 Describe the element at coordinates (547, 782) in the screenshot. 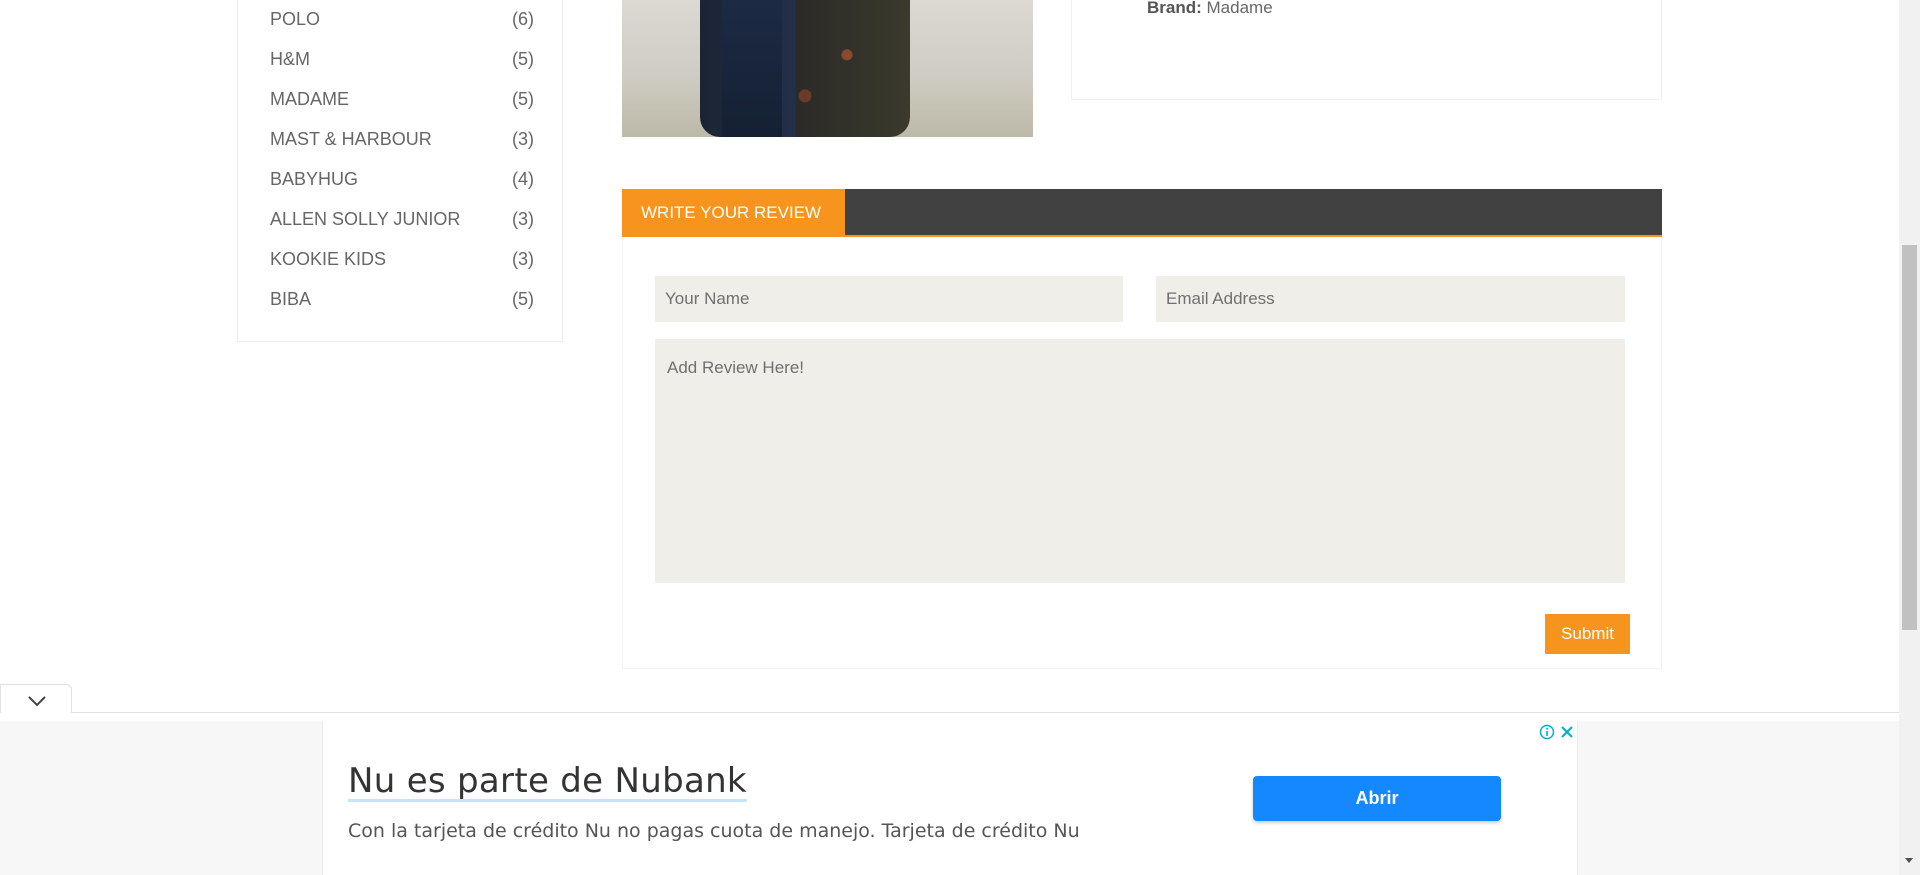

I see `ad-title-link: Nu es parte de Nubank` at that location.